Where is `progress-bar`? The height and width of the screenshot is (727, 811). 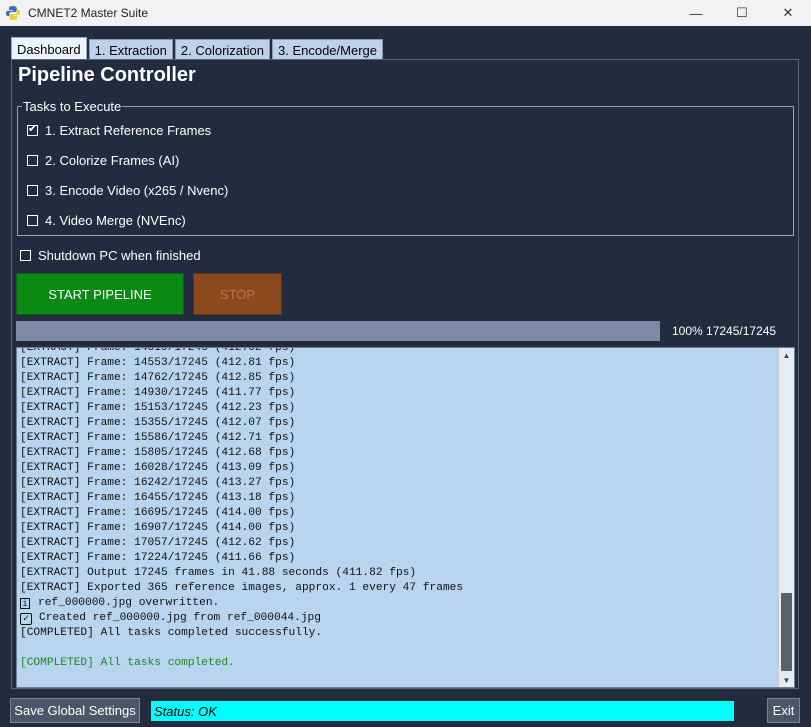 progress-bar is located at coordinates (338, 331).